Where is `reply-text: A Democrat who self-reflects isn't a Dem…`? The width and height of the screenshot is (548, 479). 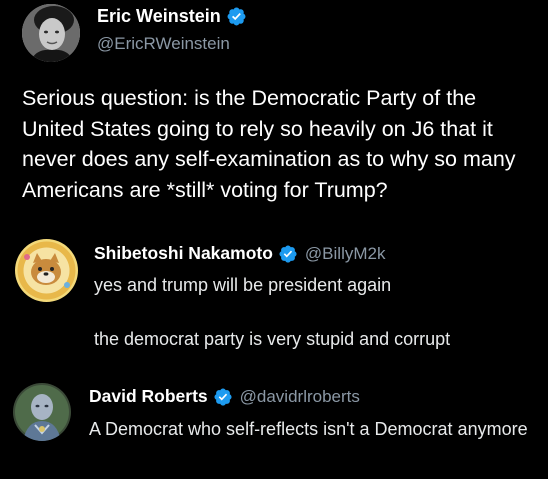 reply-text: A Democrat who self-reflects isn't a Dem… is located at coordinates (308, 429).